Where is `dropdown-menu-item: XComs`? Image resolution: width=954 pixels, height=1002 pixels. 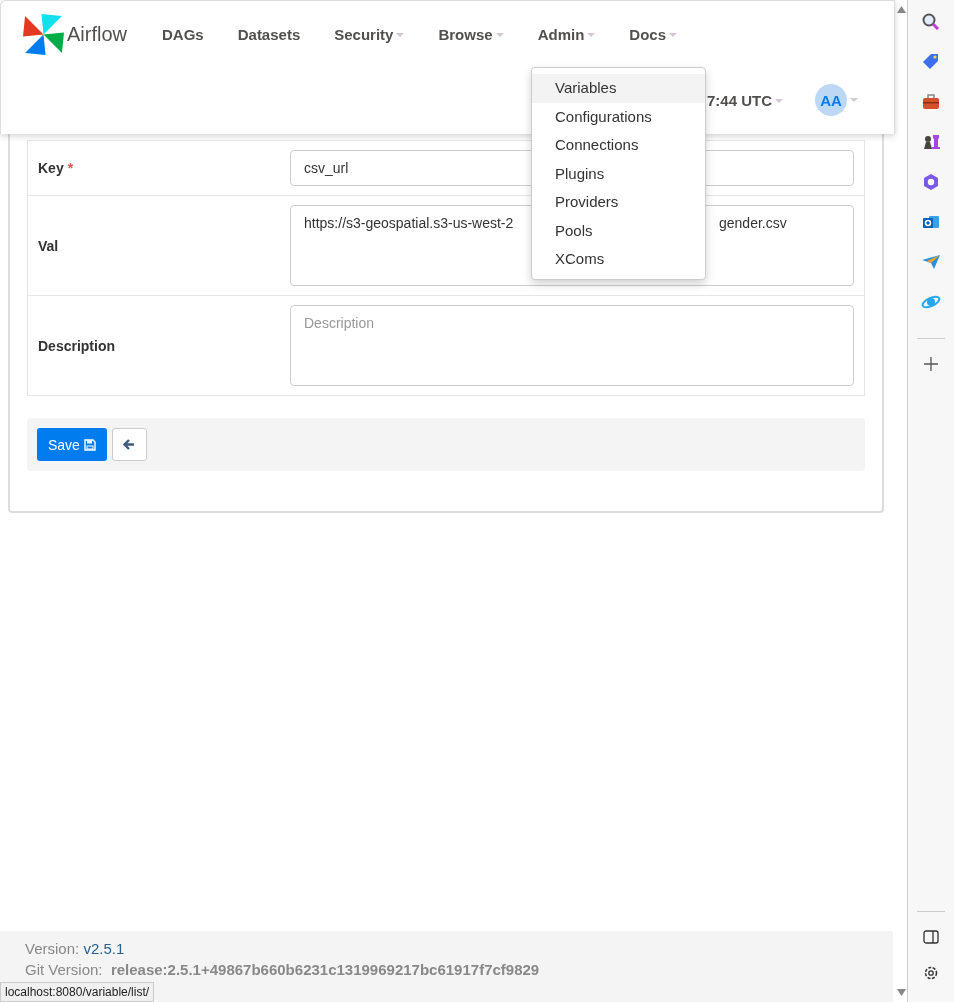
dropdown-menu-item: XComs is located at coordinates (618, 259).